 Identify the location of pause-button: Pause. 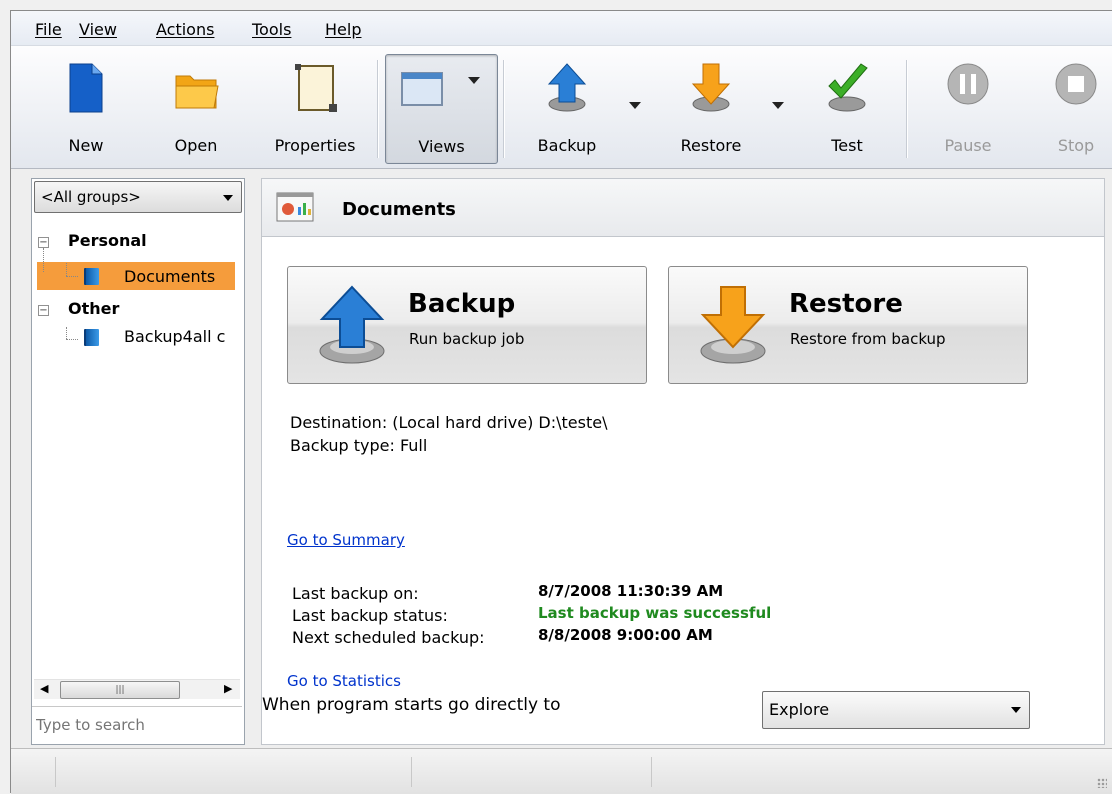
(968, 108).